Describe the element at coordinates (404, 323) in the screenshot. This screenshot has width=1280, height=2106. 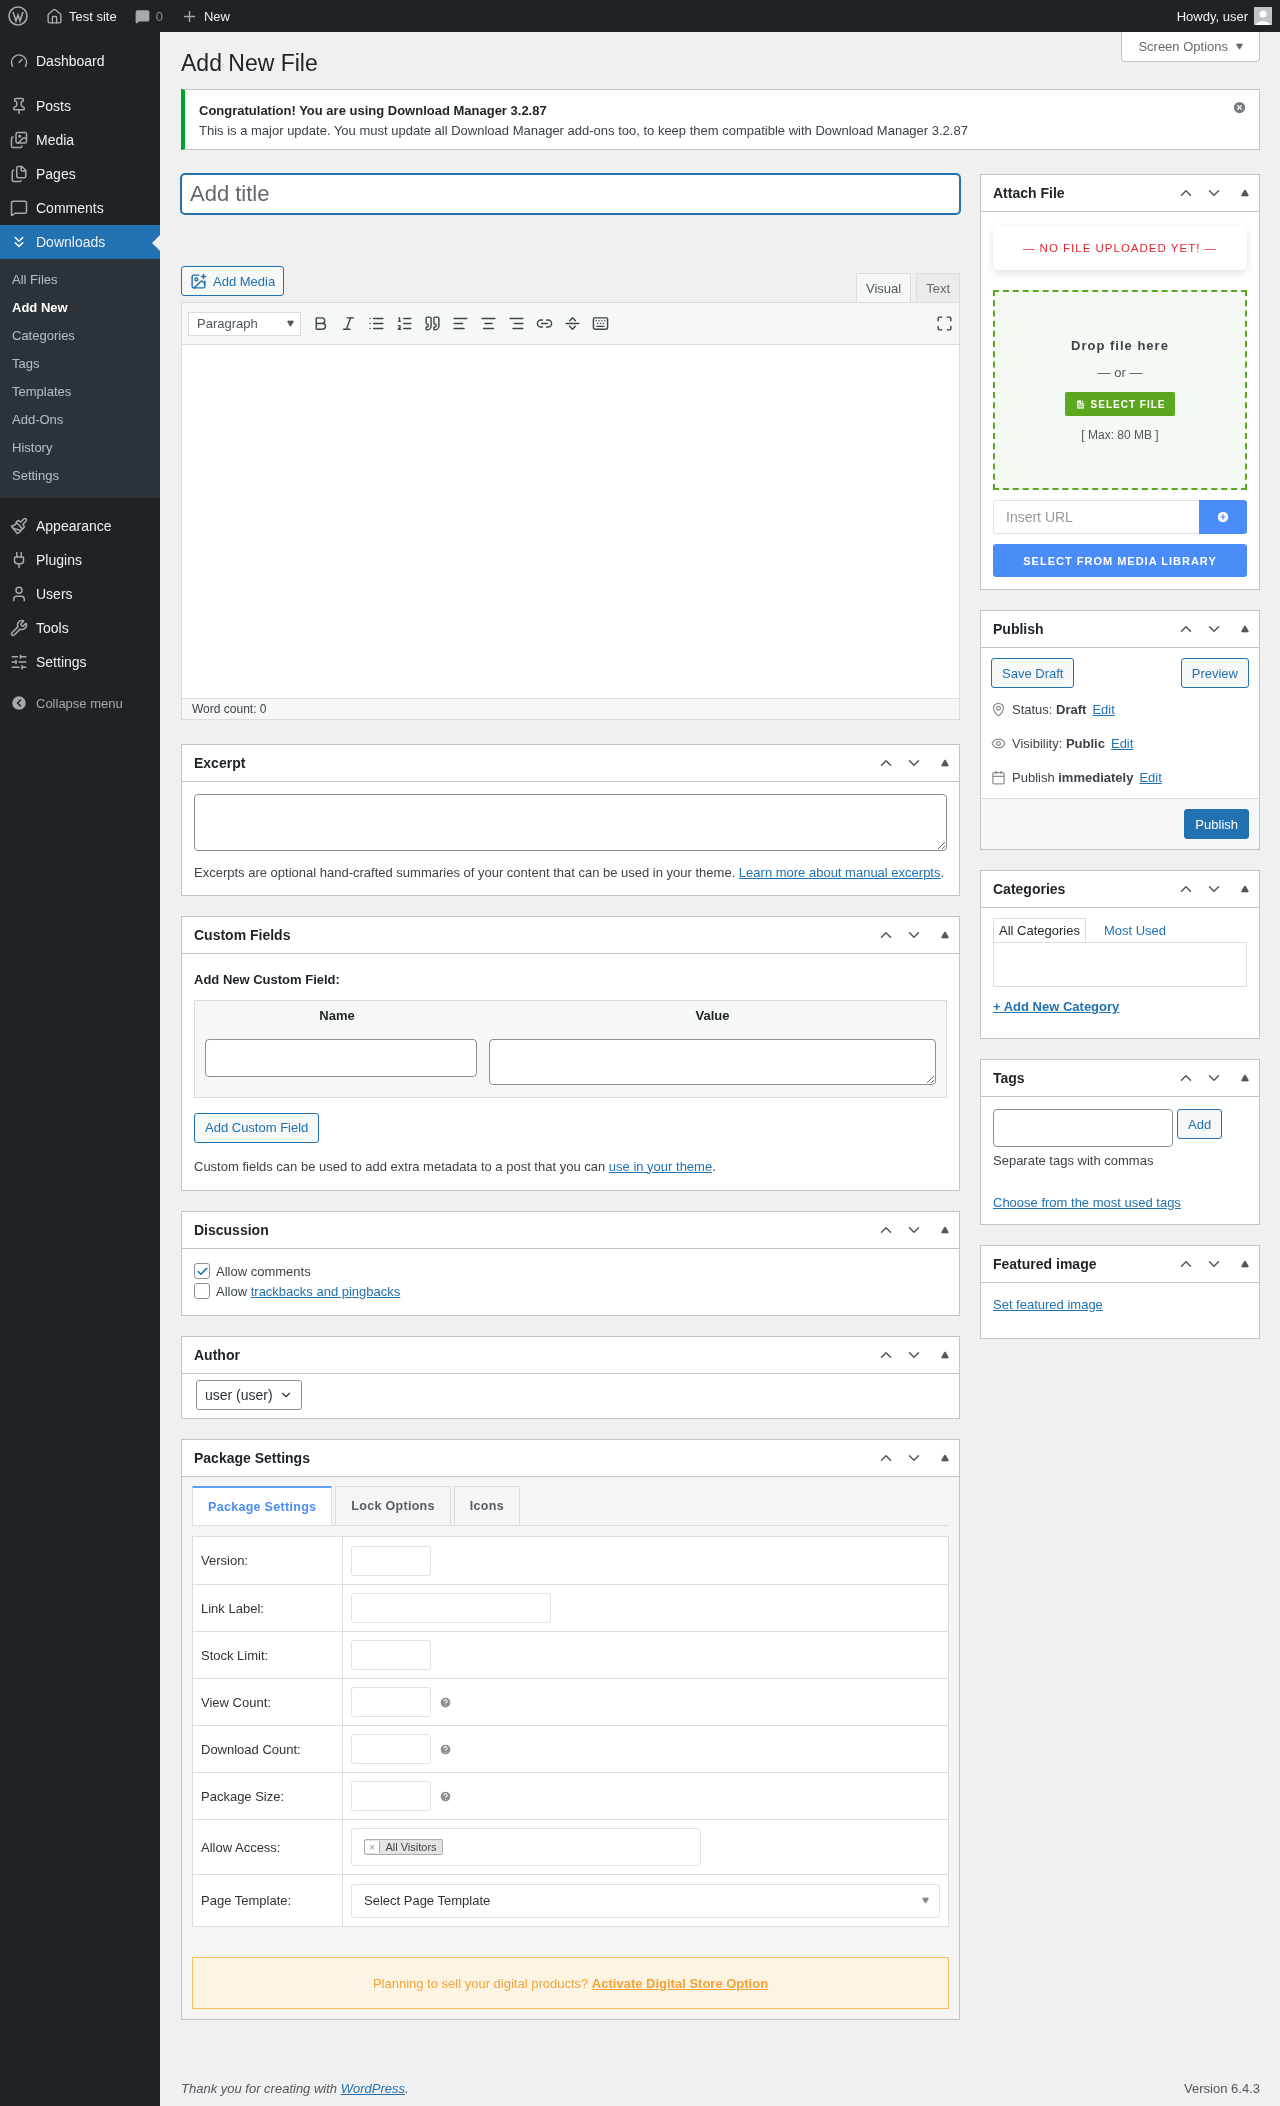
I see `numbered-list-icon` at that location.